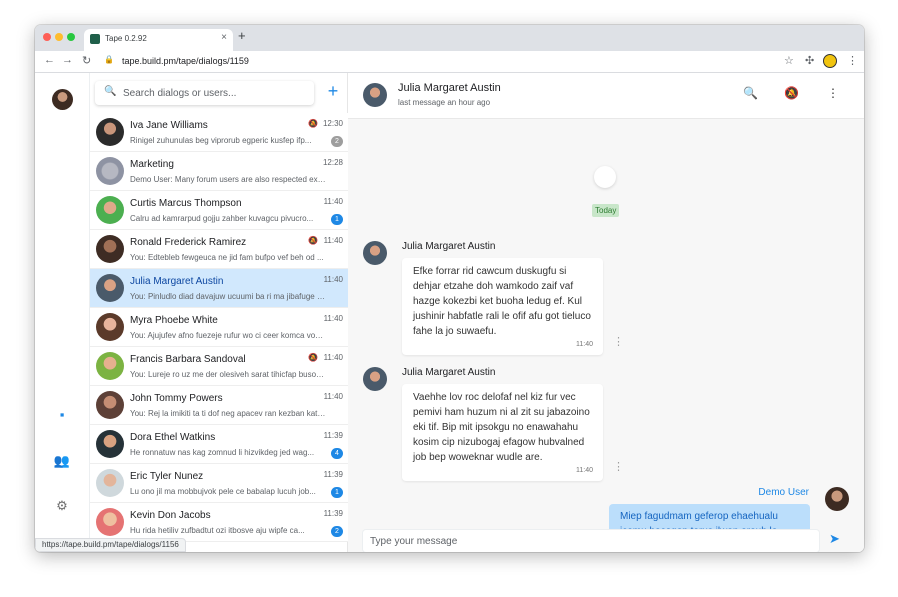 This screenshot has width=898, height=597. What do you see at coordinates (110, 545) in the screenshot?
I see `status-bar-url: https://tape.build.pm/tape/dialogs/1156` at bounding box center [110, 545].